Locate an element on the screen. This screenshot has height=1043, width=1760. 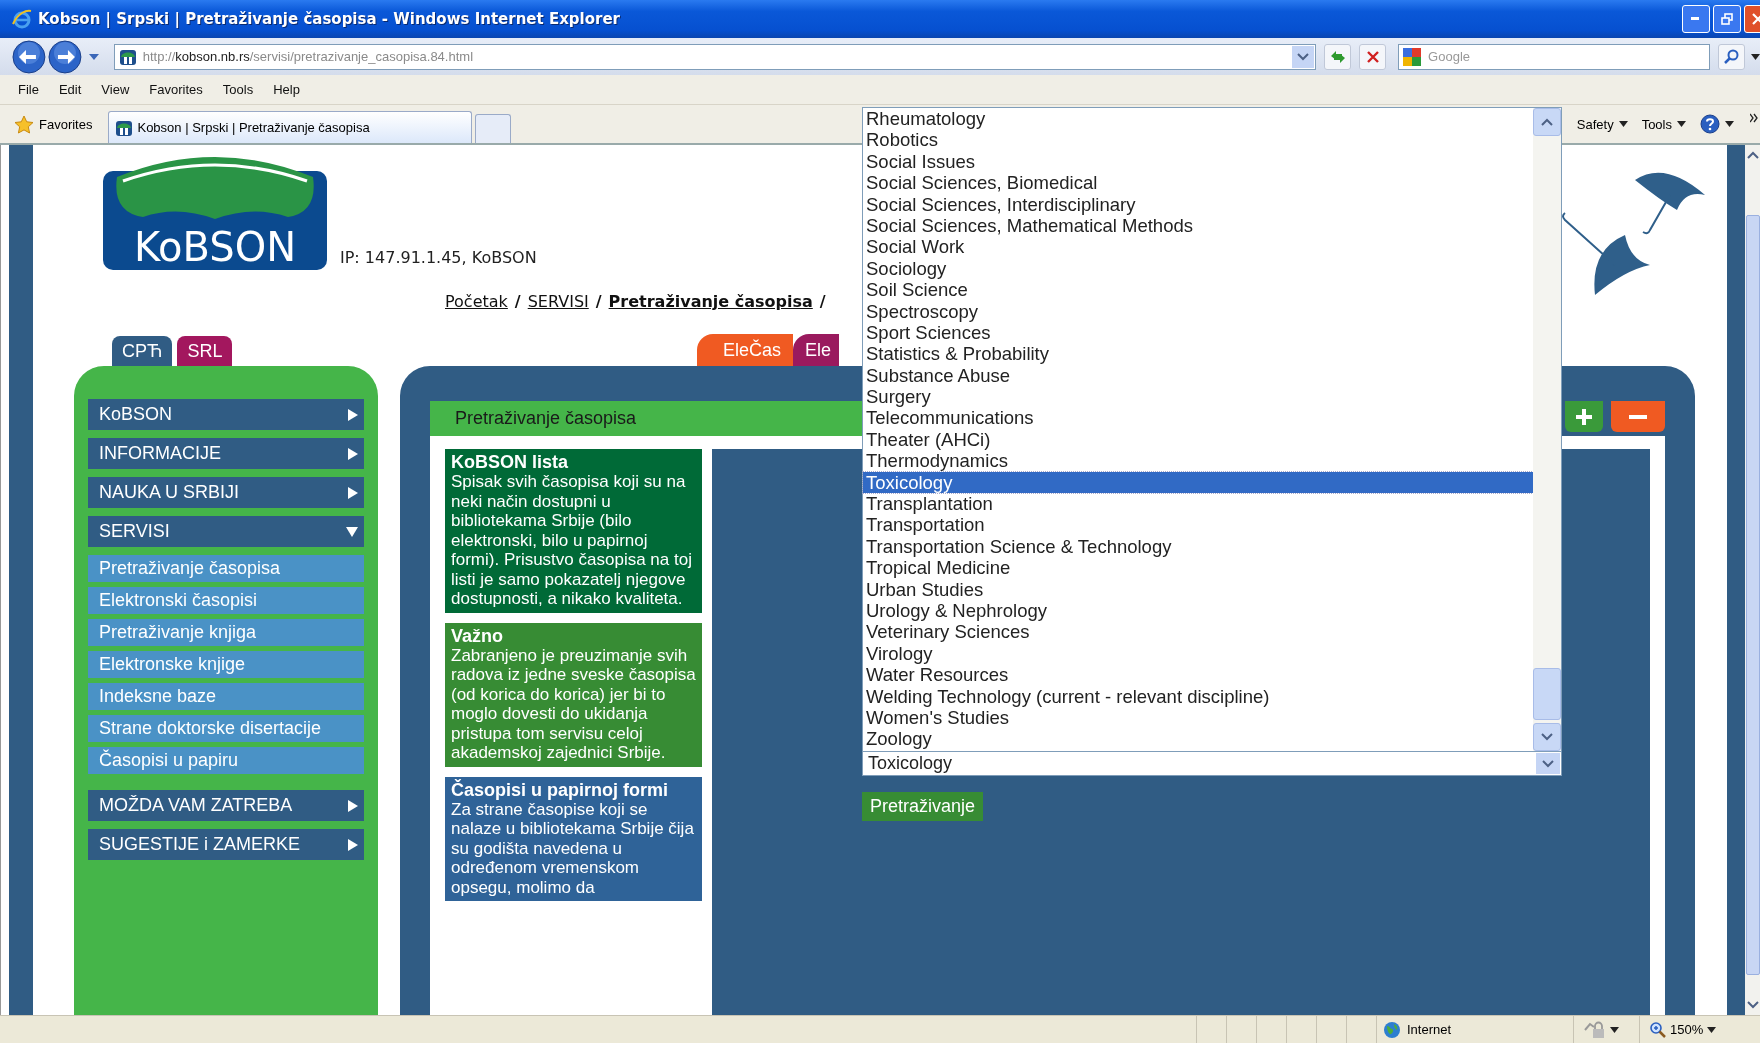
refresh-button is located at coordinates (1338, 56).